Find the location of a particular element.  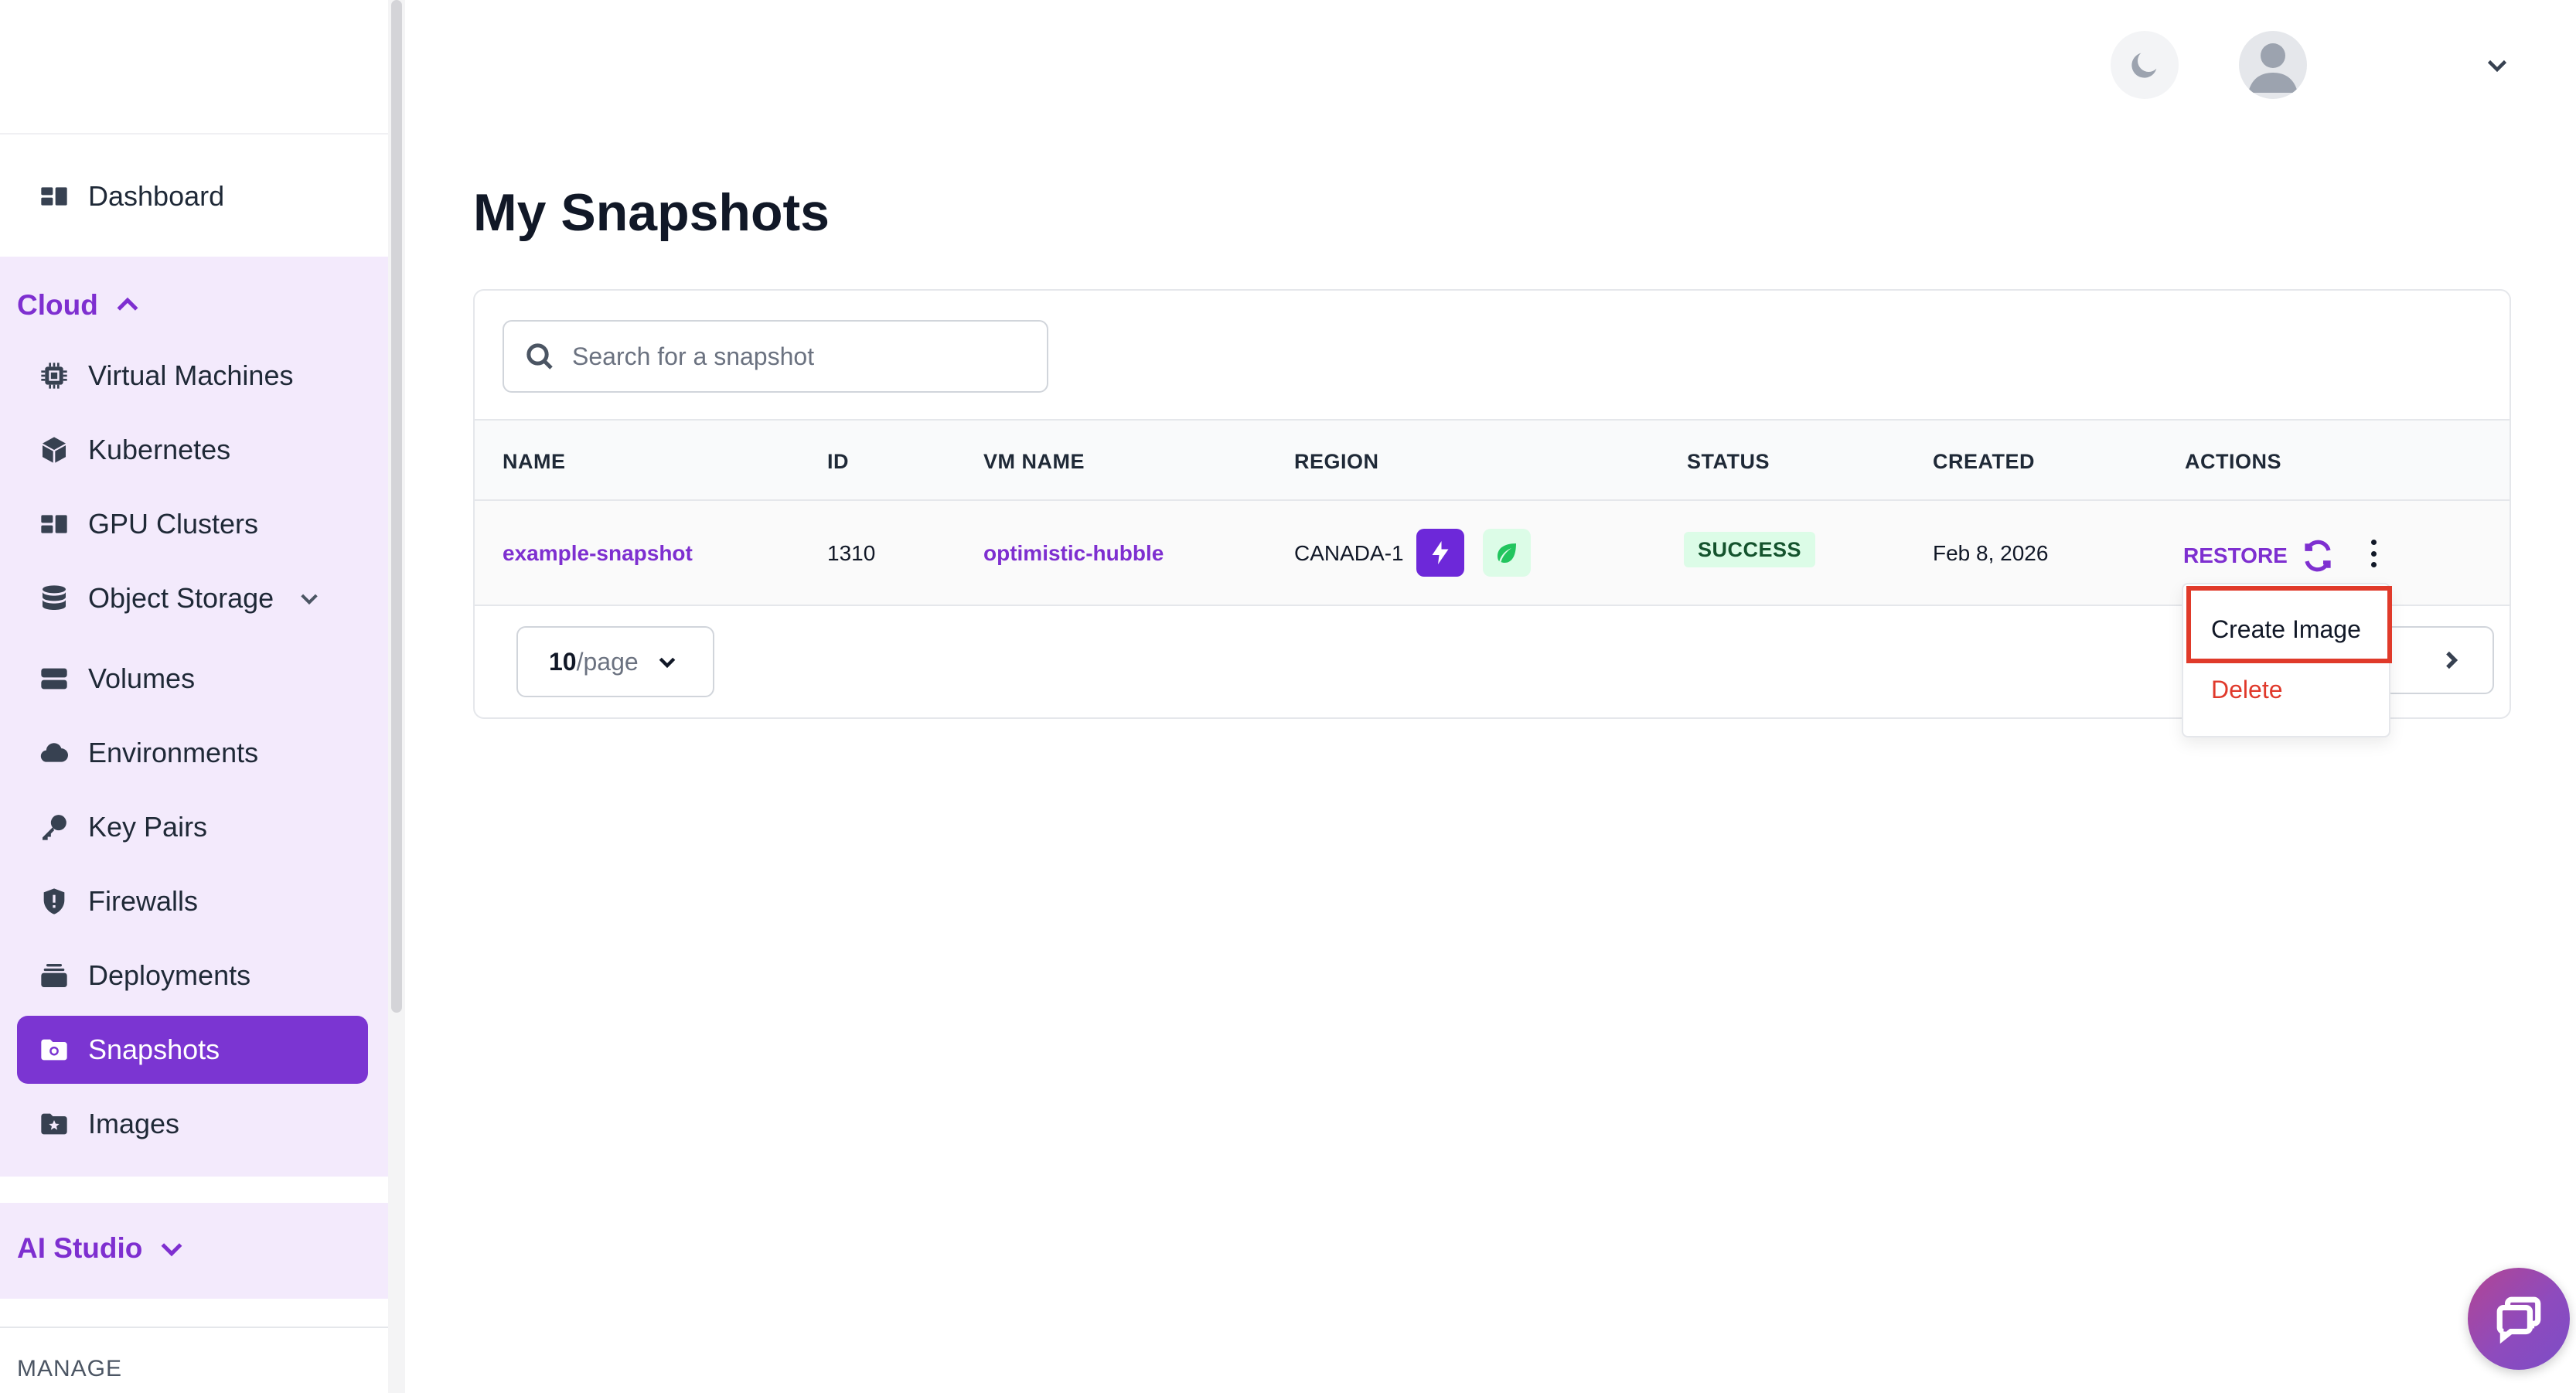

leaf-icon is located at coordinates (1507, 553).